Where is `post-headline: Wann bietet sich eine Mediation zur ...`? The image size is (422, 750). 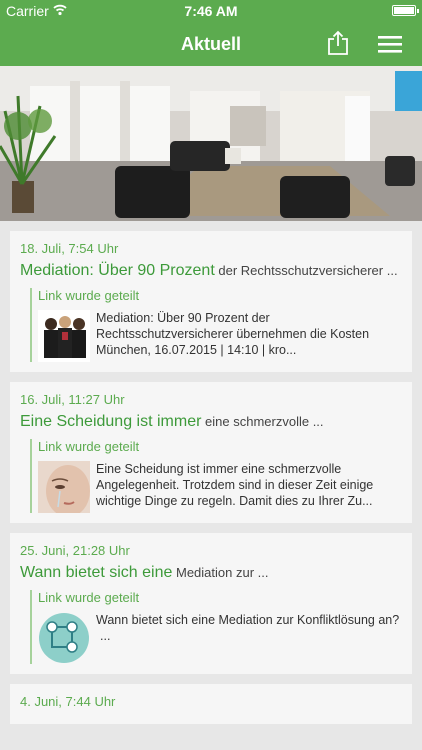 post-headline: Wann bietet sich eine Mediation zur ... is located at coordinates (211, 572).